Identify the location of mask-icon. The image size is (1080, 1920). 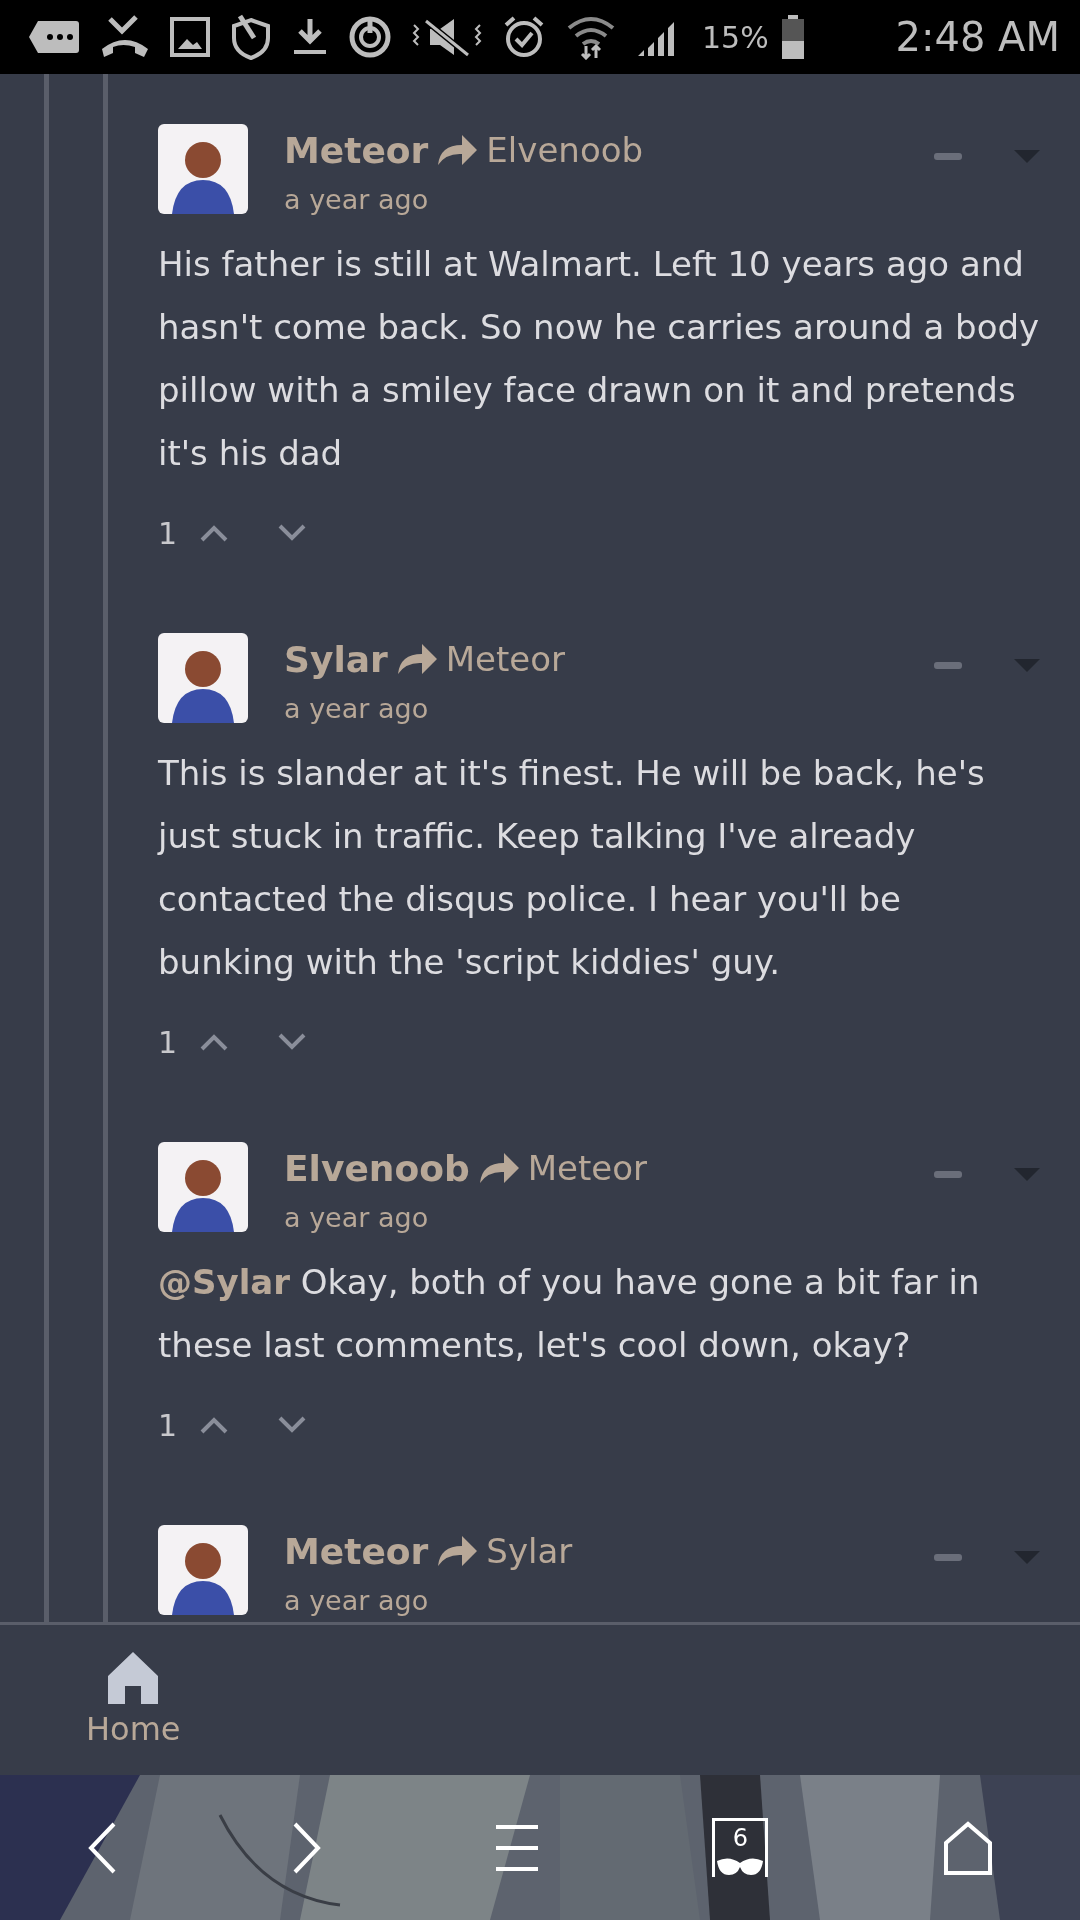
(740, 1867).